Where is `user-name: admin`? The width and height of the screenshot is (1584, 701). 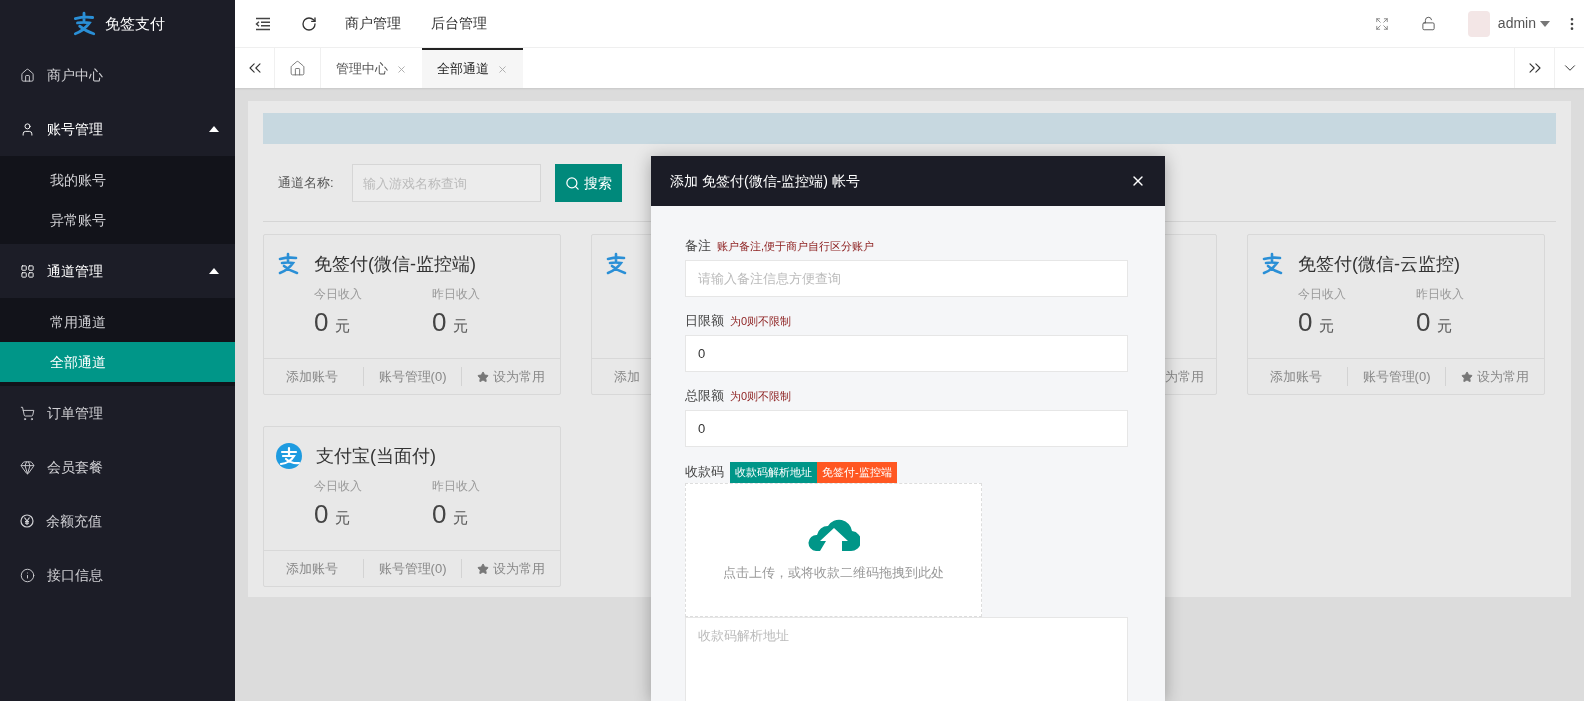
user-name: admin is located at coordinates (1516, 23).